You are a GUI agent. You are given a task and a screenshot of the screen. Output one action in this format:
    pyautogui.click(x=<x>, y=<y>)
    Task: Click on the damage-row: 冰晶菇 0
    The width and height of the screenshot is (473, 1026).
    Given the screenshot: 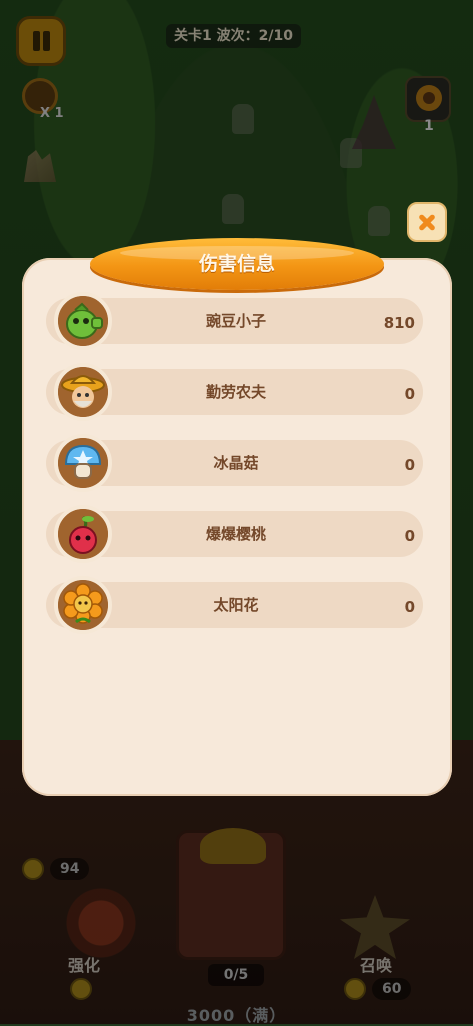 What is the action you would take?
    pyautogui.click(x=234, y=463)
    